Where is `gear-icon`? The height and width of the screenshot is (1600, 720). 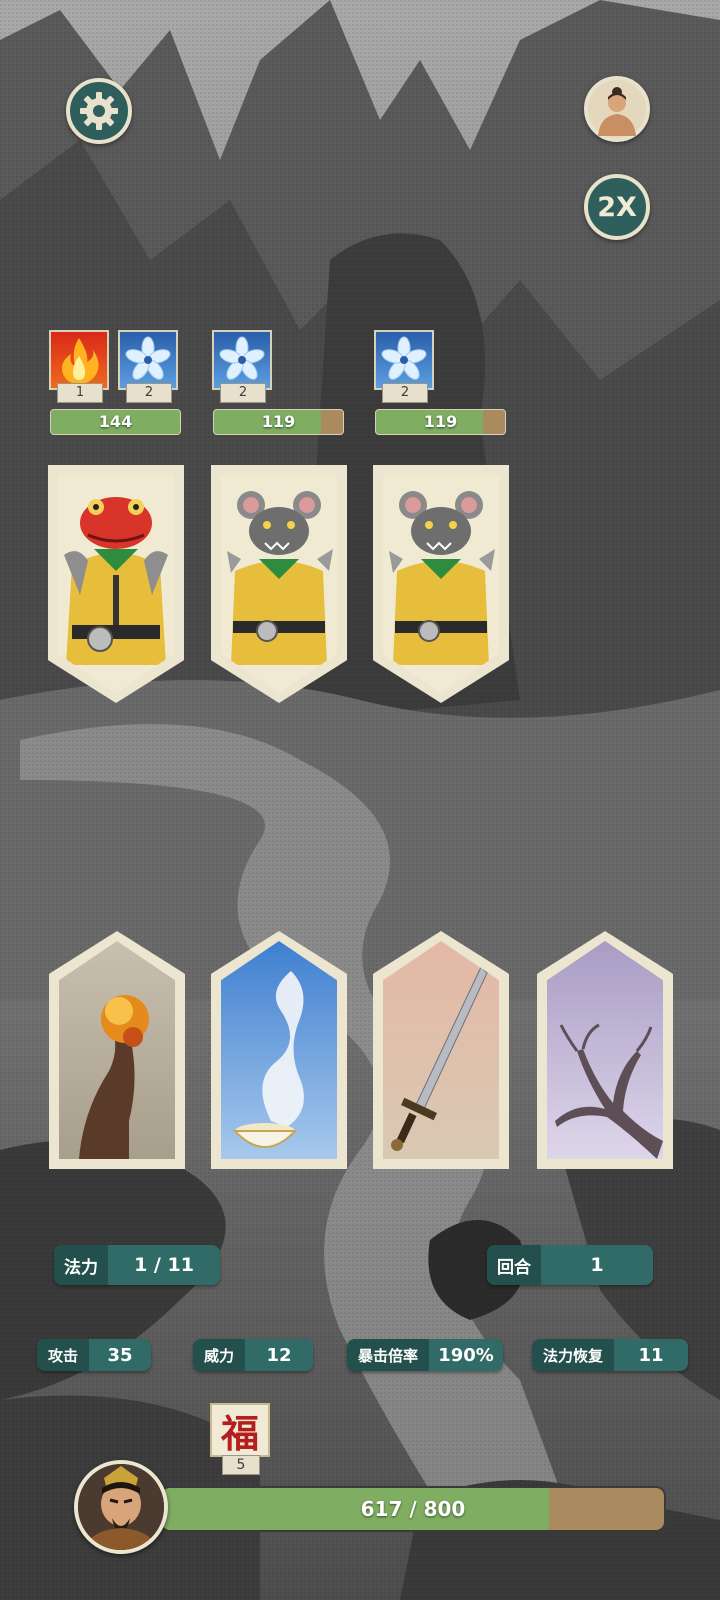 gear-icon is located at coordinates (99, 111).